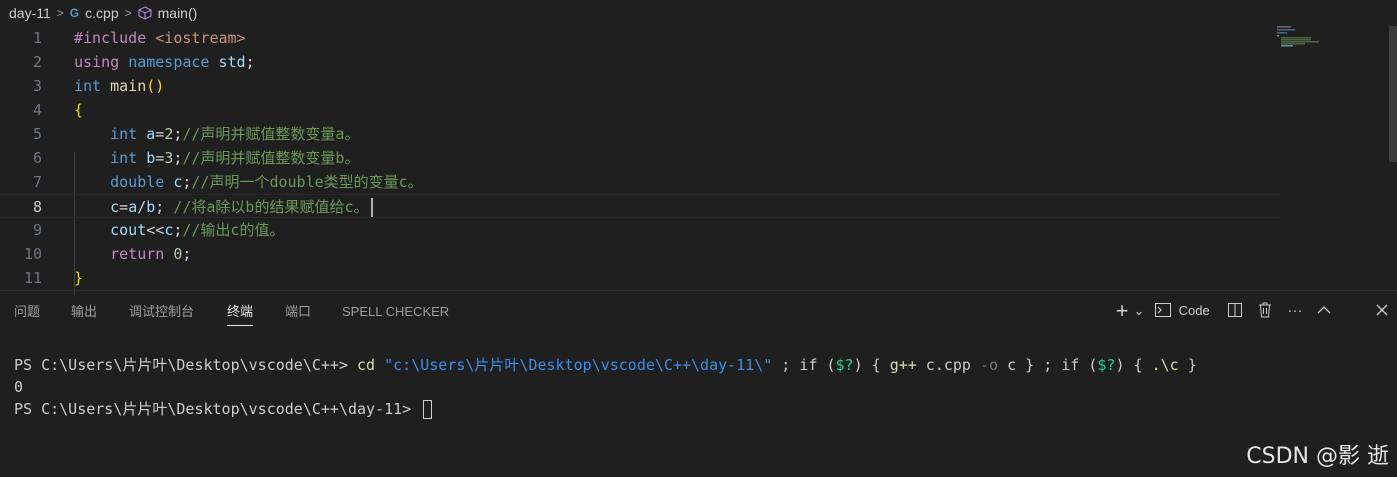 The width and height of the screenshot is (1397, 477). Describe the element at coordinates (169, 158) in the screenshot. I see `code-token: 3` at that location.